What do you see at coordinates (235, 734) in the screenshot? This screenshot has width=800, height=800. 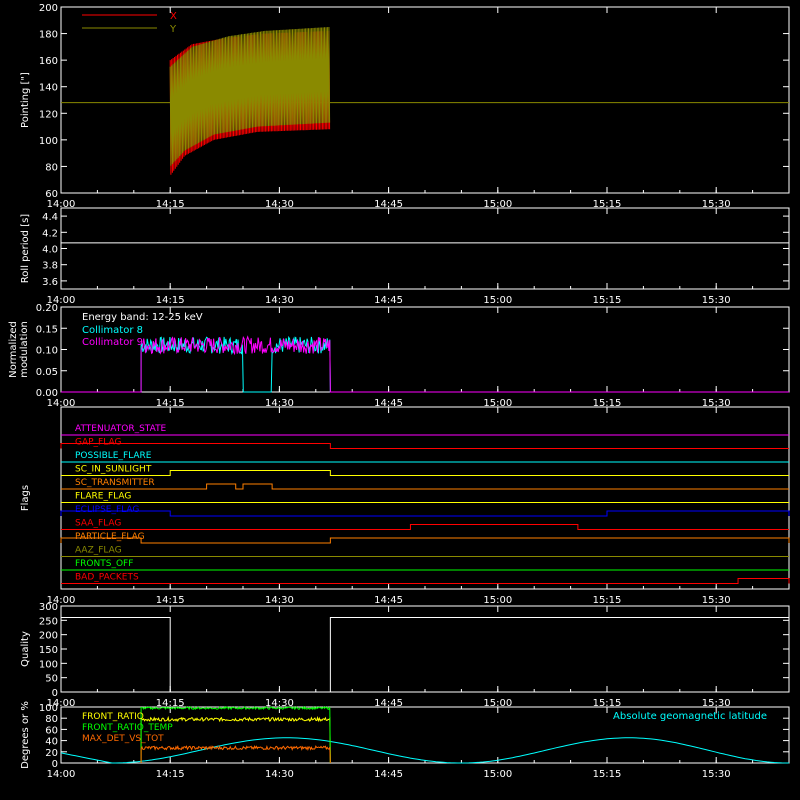 I see `series-front_ratio_temp` at bounding box center [235, 734].